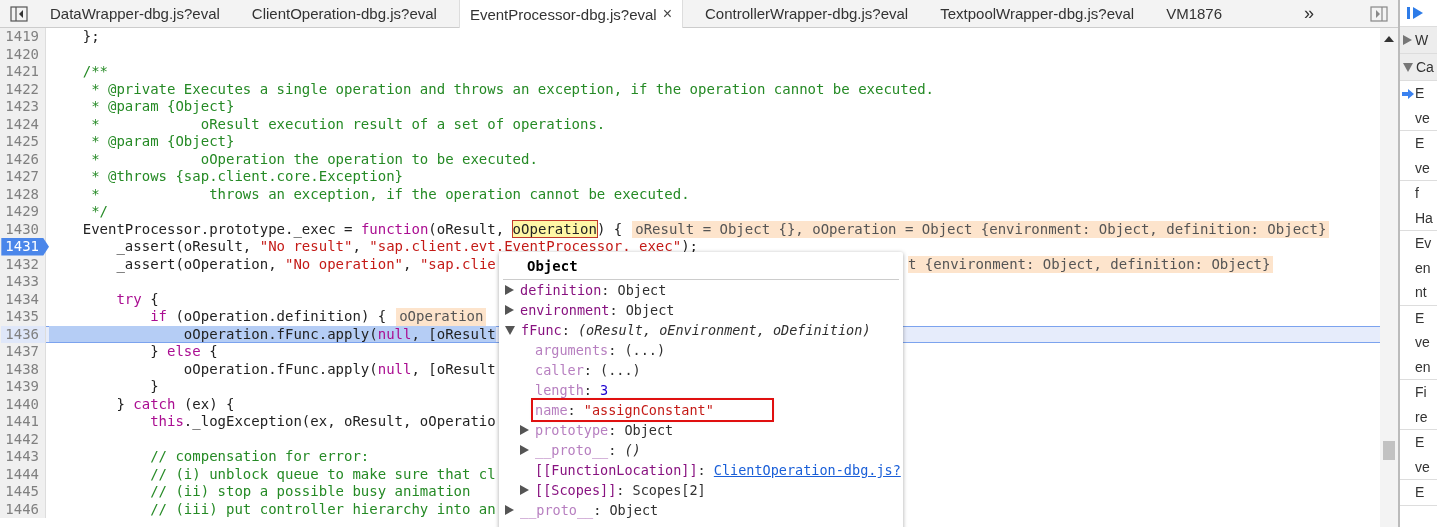 The width and height of the screenshot is (1437, 527). What do you see at coordinates (1418, 67) in the screenshot?
I see `section-header: Ca` at bounding box center [1418, 67].